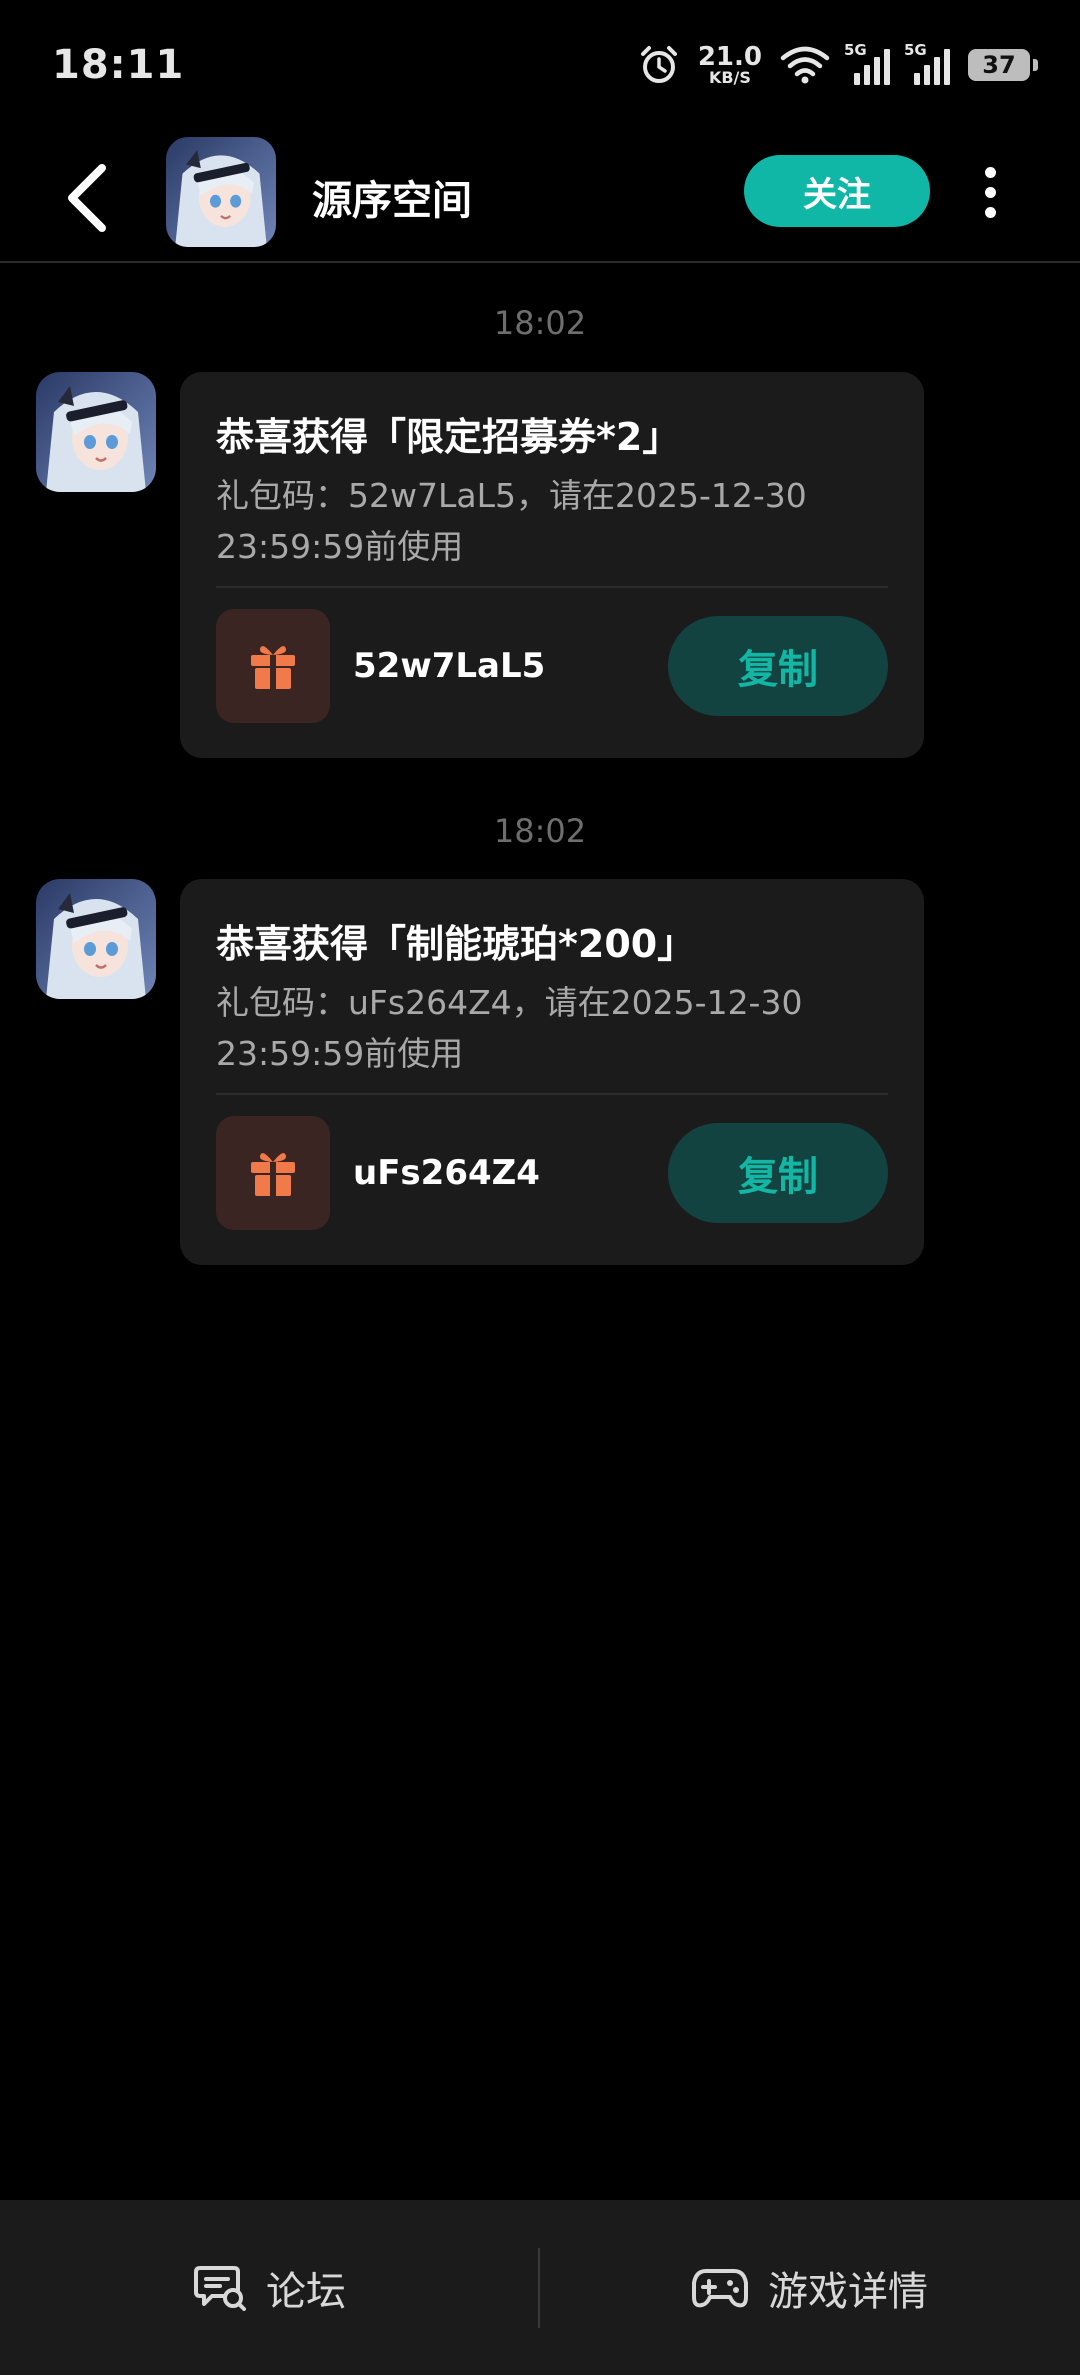 This screenshot has height=2375, width=1080. I want to click on message-title: 恭喜获得「限定招募券*2」, so click(448, 437).